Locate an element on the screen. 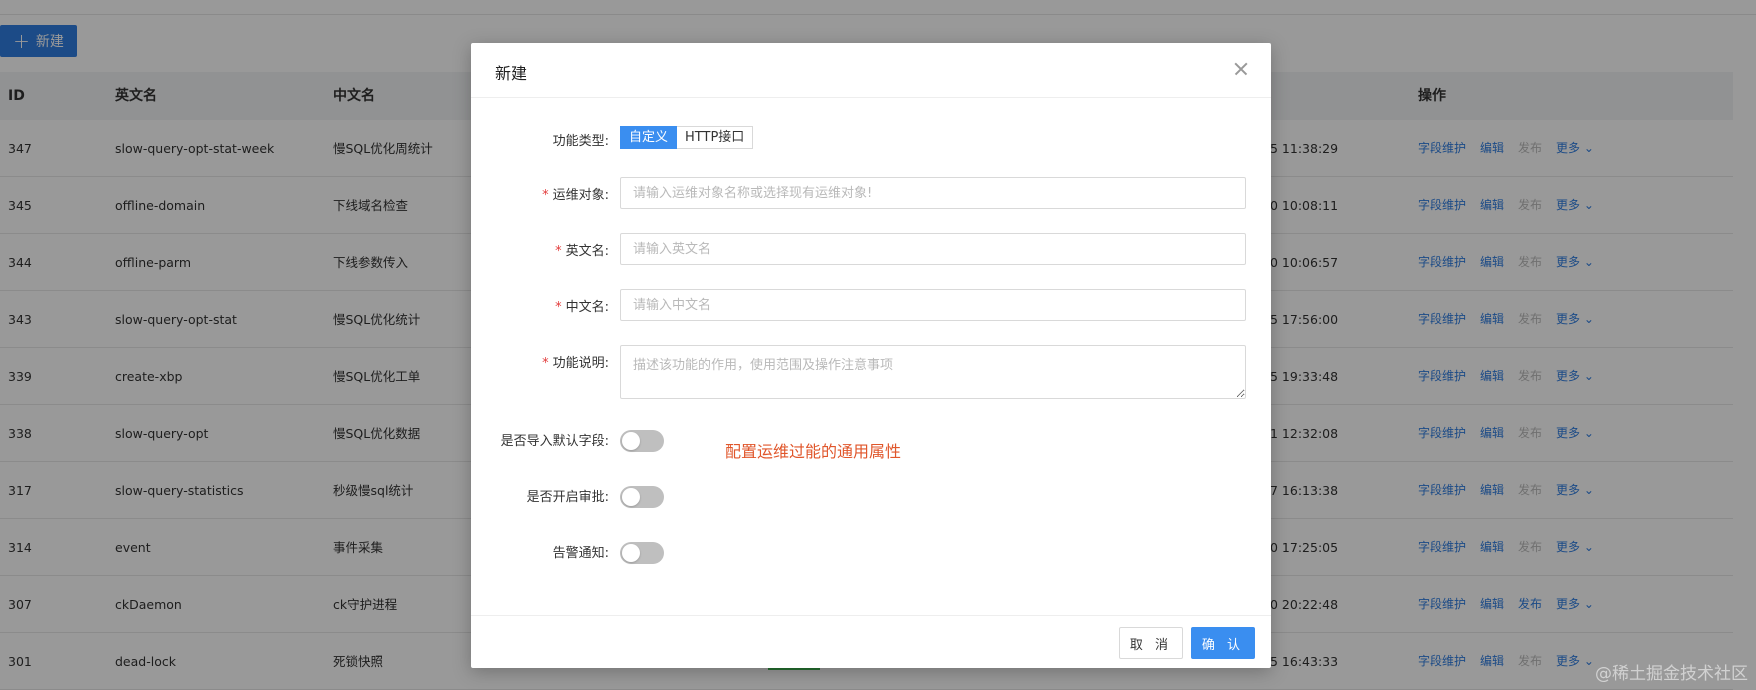  annotation-text: 配置运维过能的通用属性 is located at coordinates (813, 451).